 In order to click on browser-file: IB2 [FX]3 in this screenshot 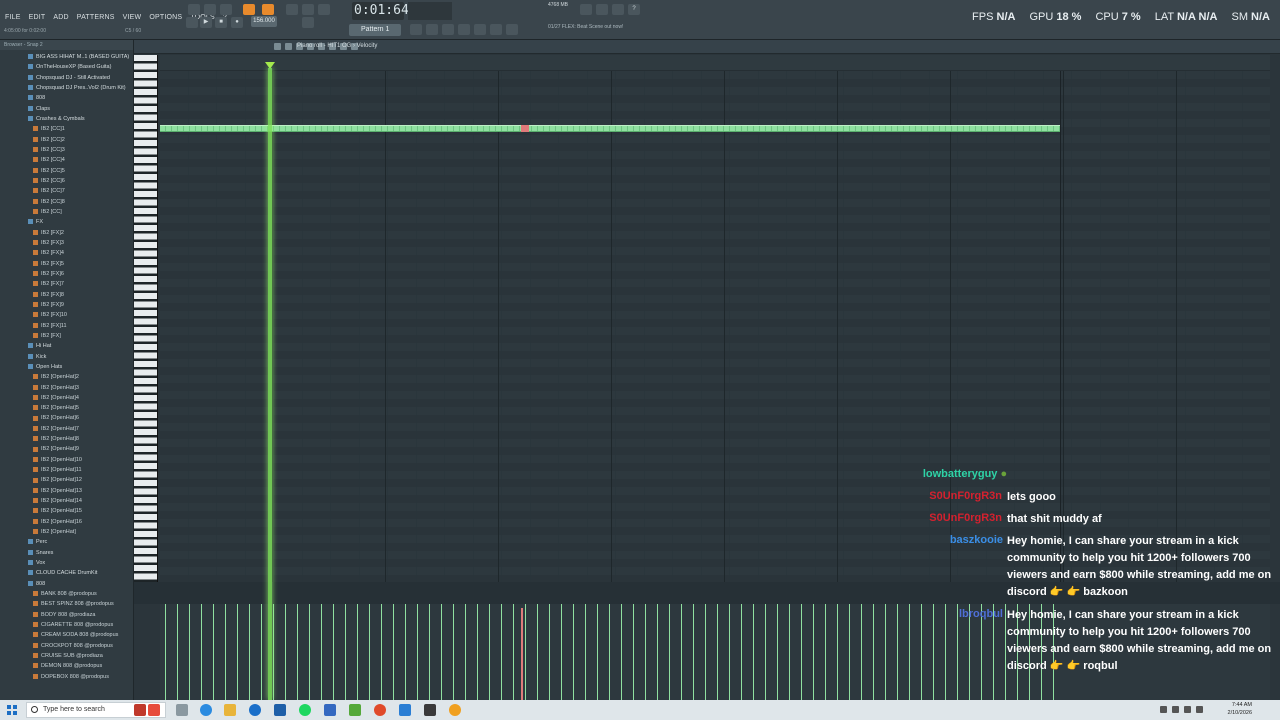, I will do `click(66, 243)`.